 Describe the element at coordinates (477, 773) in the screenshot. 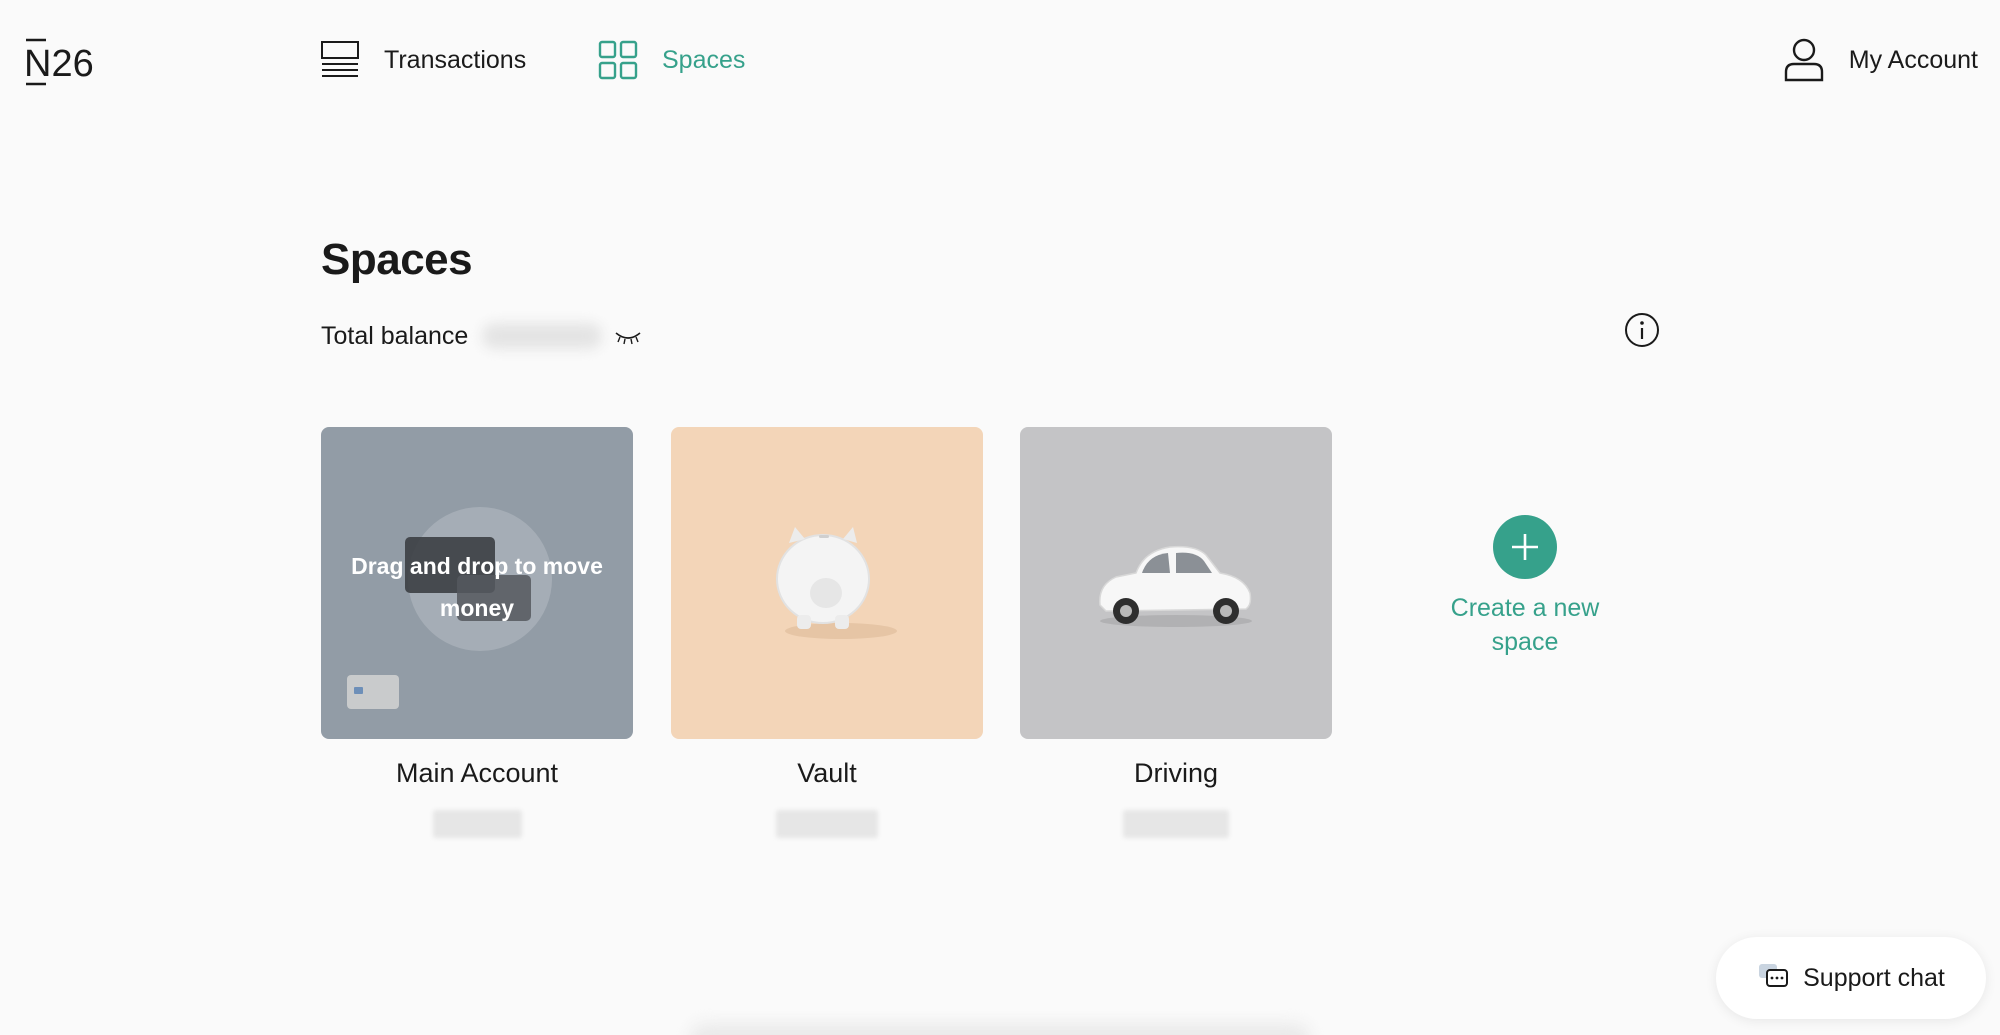

I see `space-name: Main Account` at that location.